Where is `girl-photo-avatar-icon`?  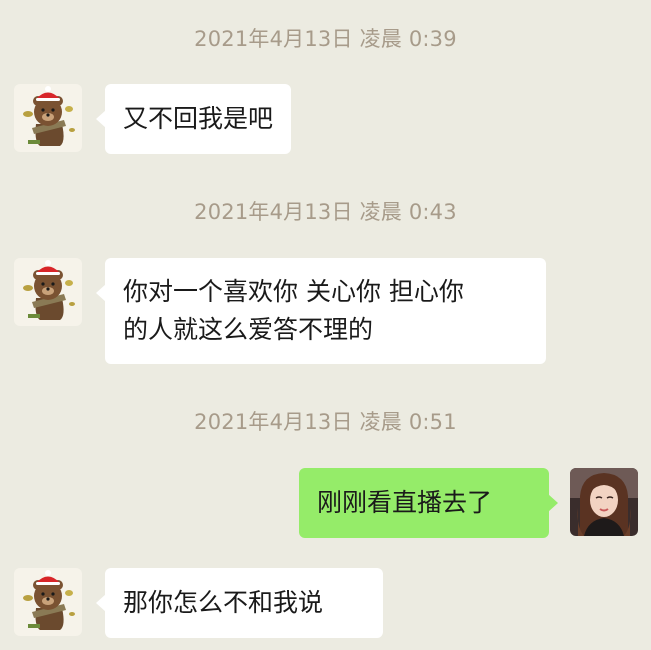 girl-photo-avatar-icon is located at coordinates (604, 502).